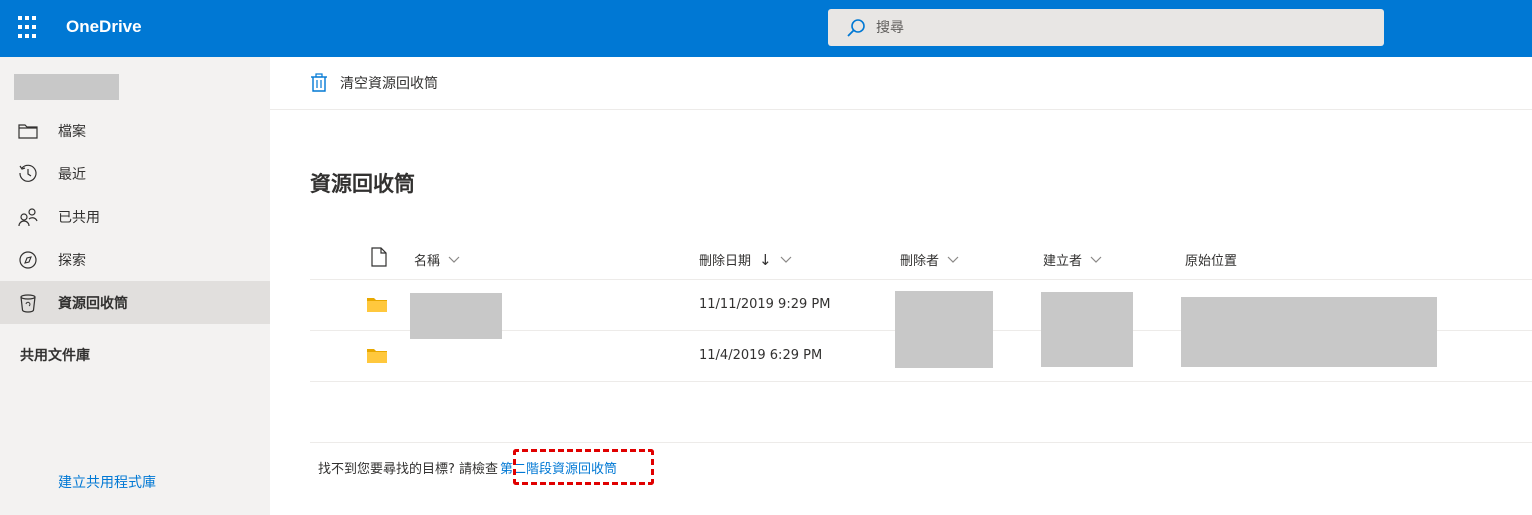 This screenshot has width=1532, height=515. I want to click on command-bar: 清空資源回收筒, so click(901, 83).